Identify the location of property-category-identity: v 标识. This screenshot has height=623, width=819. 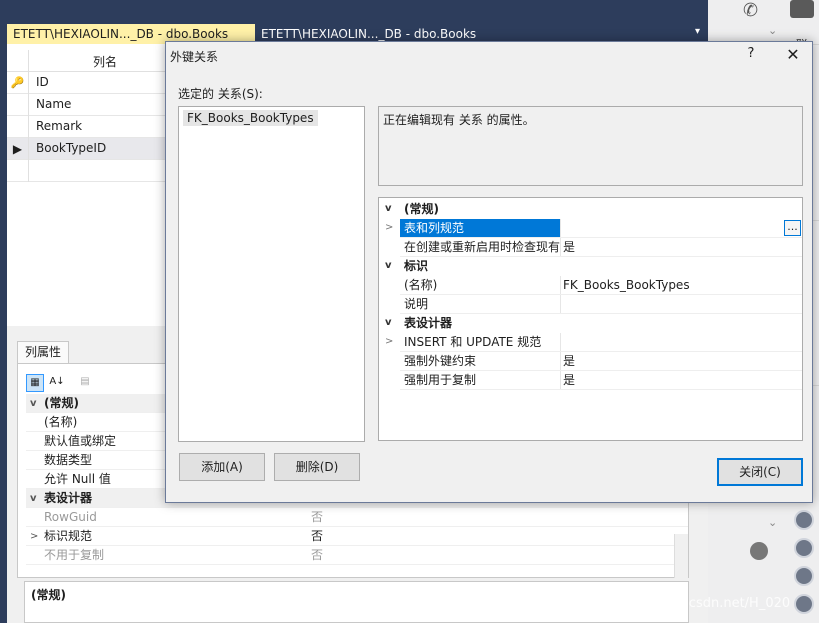
(590, 266).